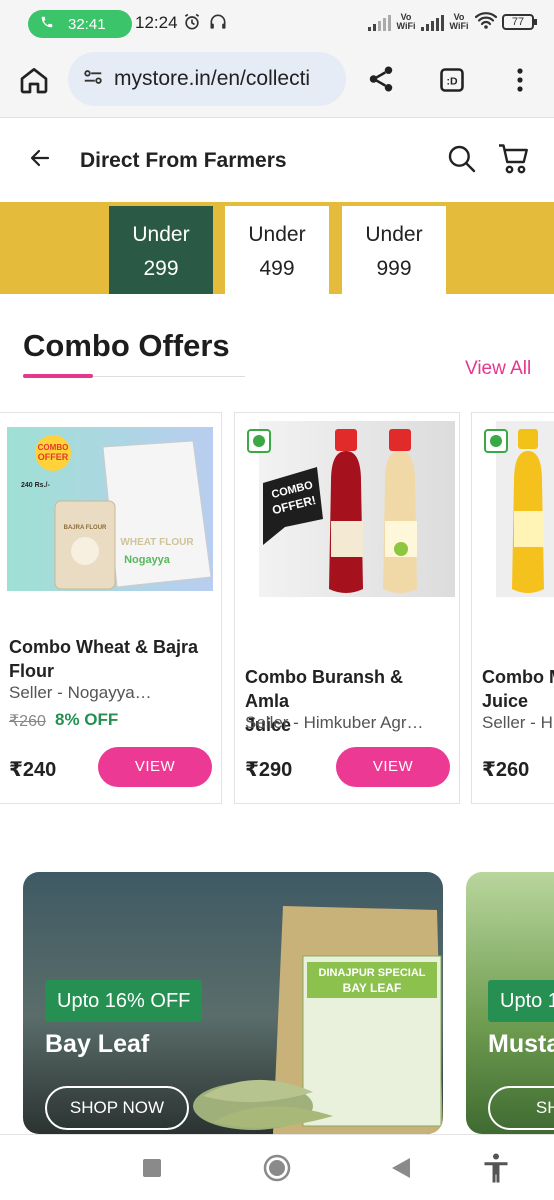 Image resolution: width=554 pixels, height=1200 pixels. Describe the element at coordinates (93, 79) in the screenshot. I see `site-settings-icon` at that location.